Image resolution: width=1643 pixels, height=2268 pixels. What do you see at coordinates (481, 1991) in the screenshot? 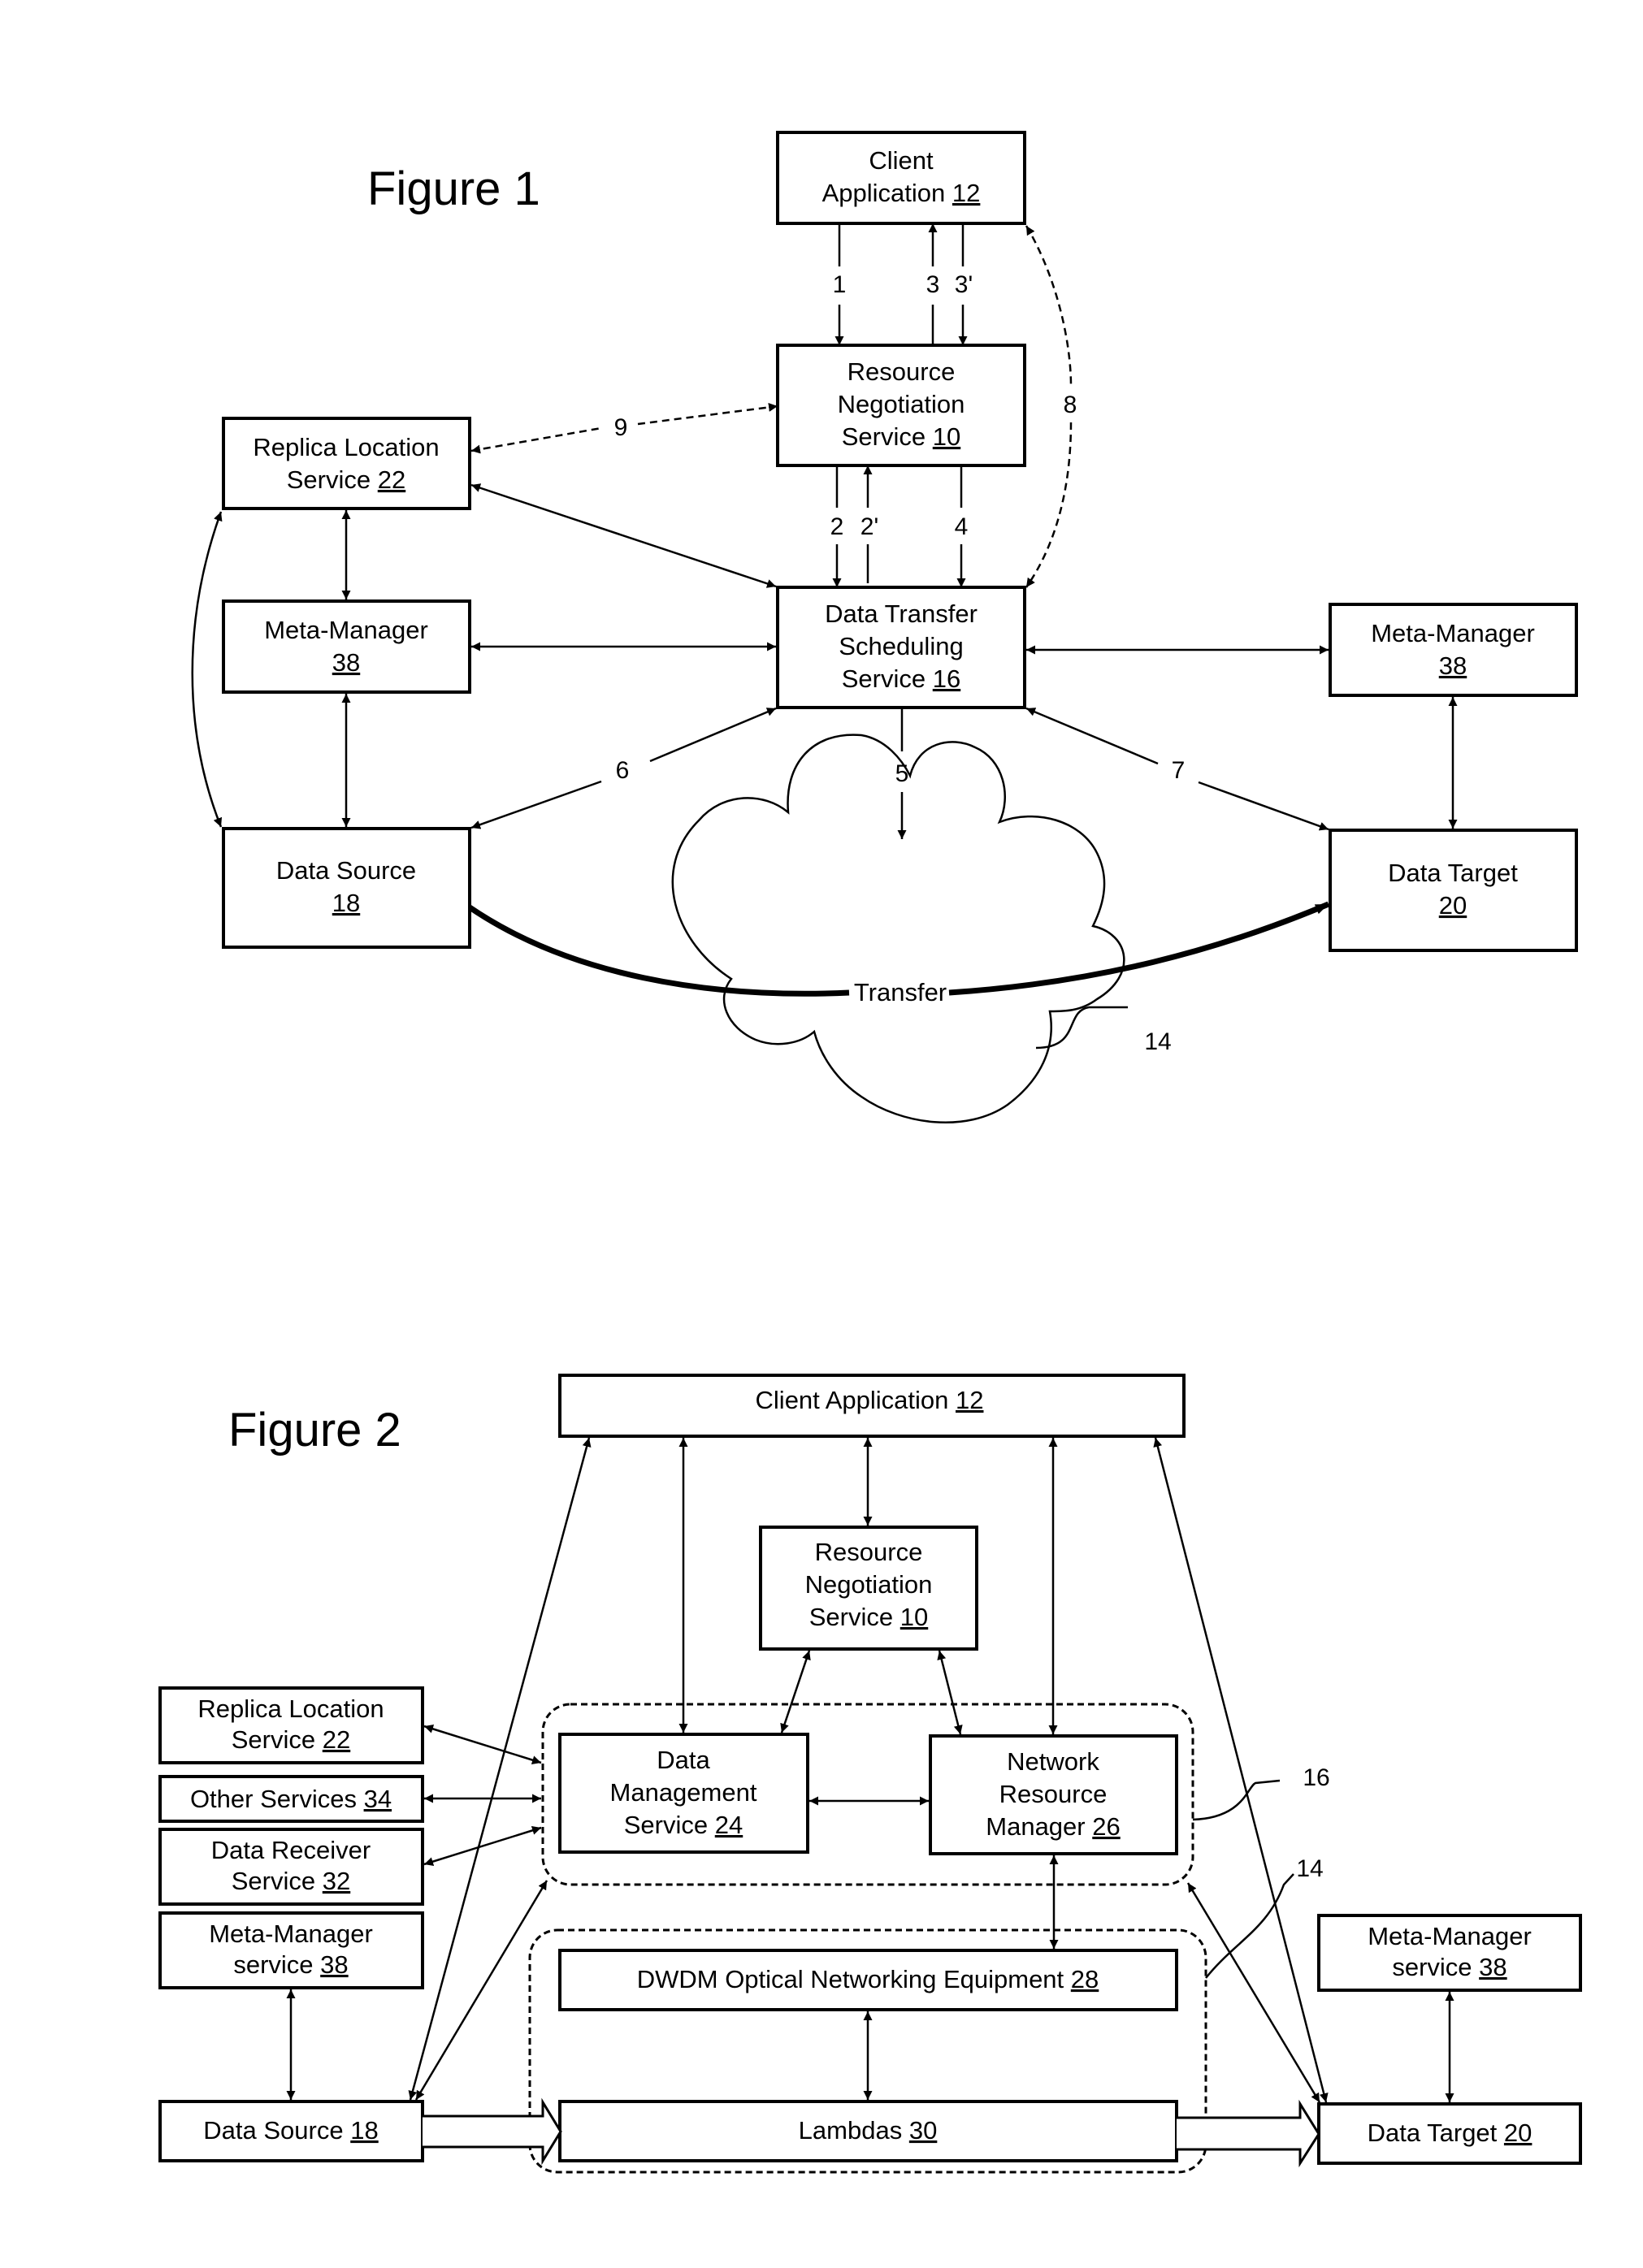
I see `f2-arrow-datasource-group` at bounding box center [481, 1991].